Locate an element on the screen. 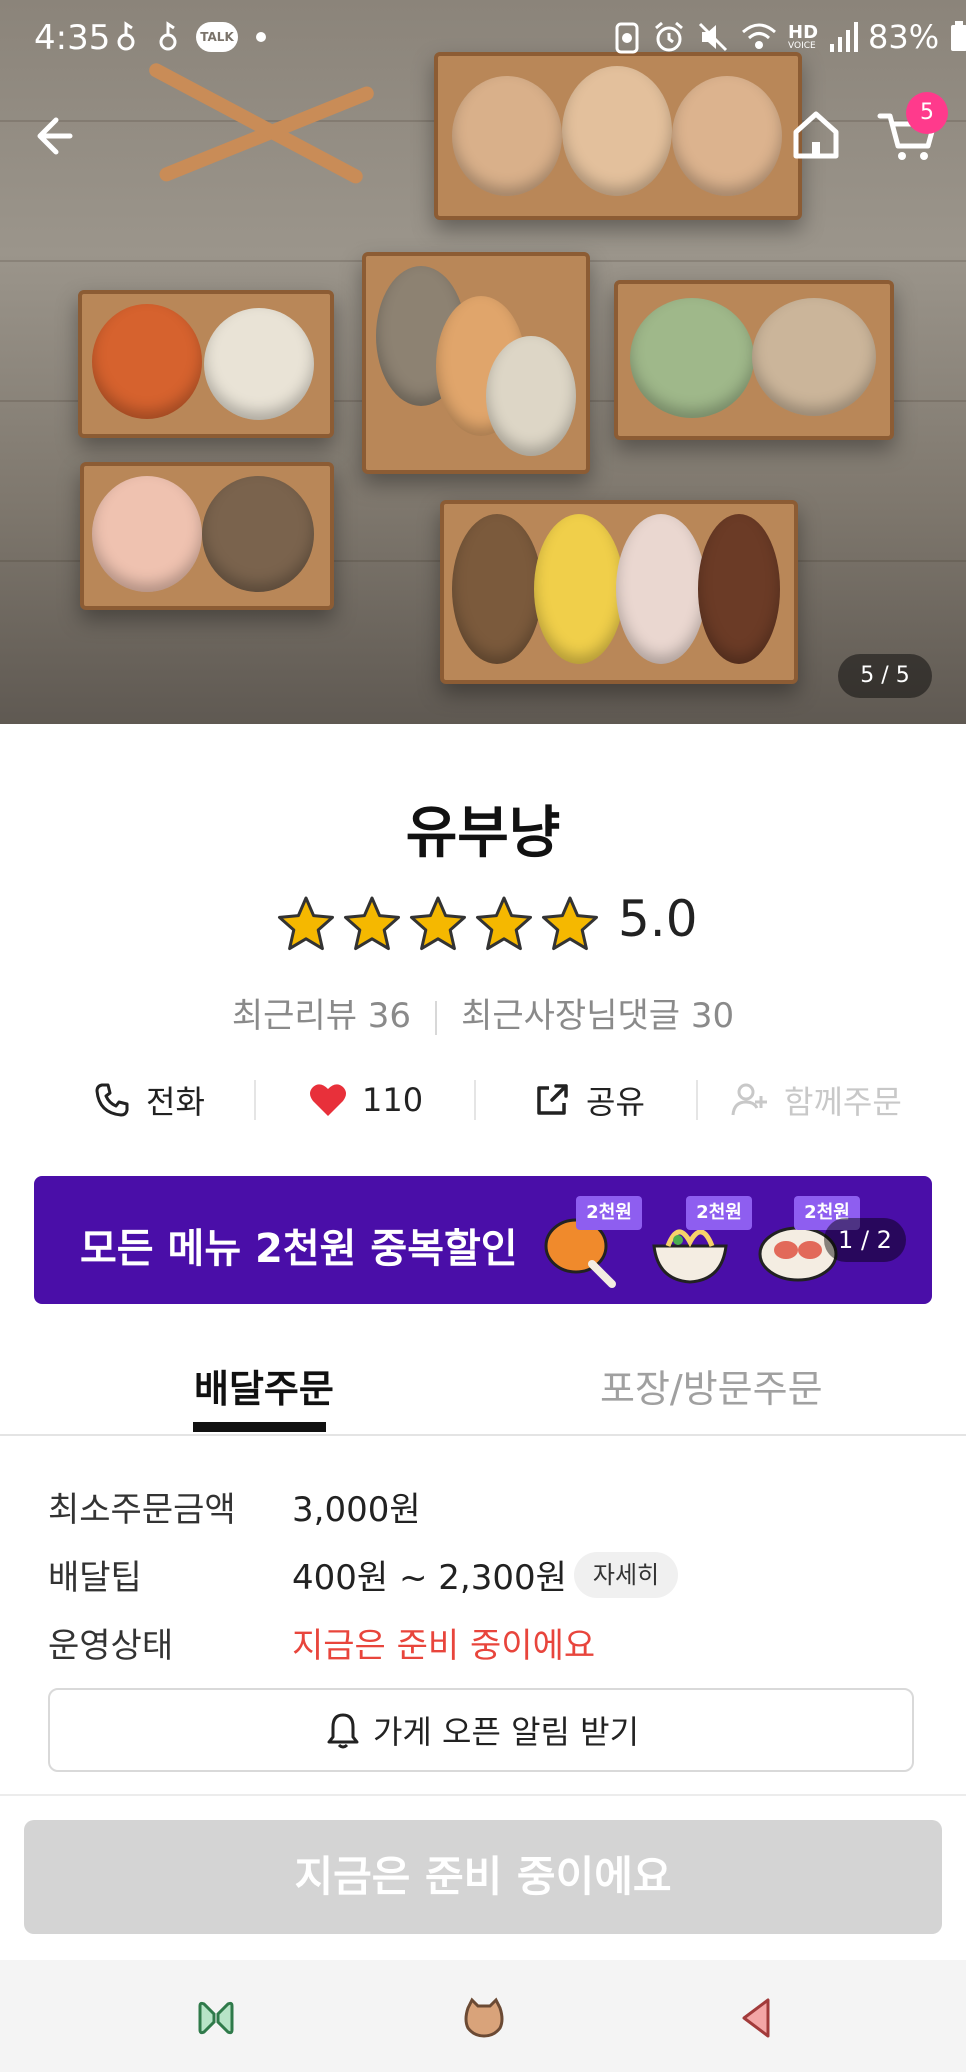 This screenshot has height=2072, width=966. rating-stars is located at coordinates (438, 924).